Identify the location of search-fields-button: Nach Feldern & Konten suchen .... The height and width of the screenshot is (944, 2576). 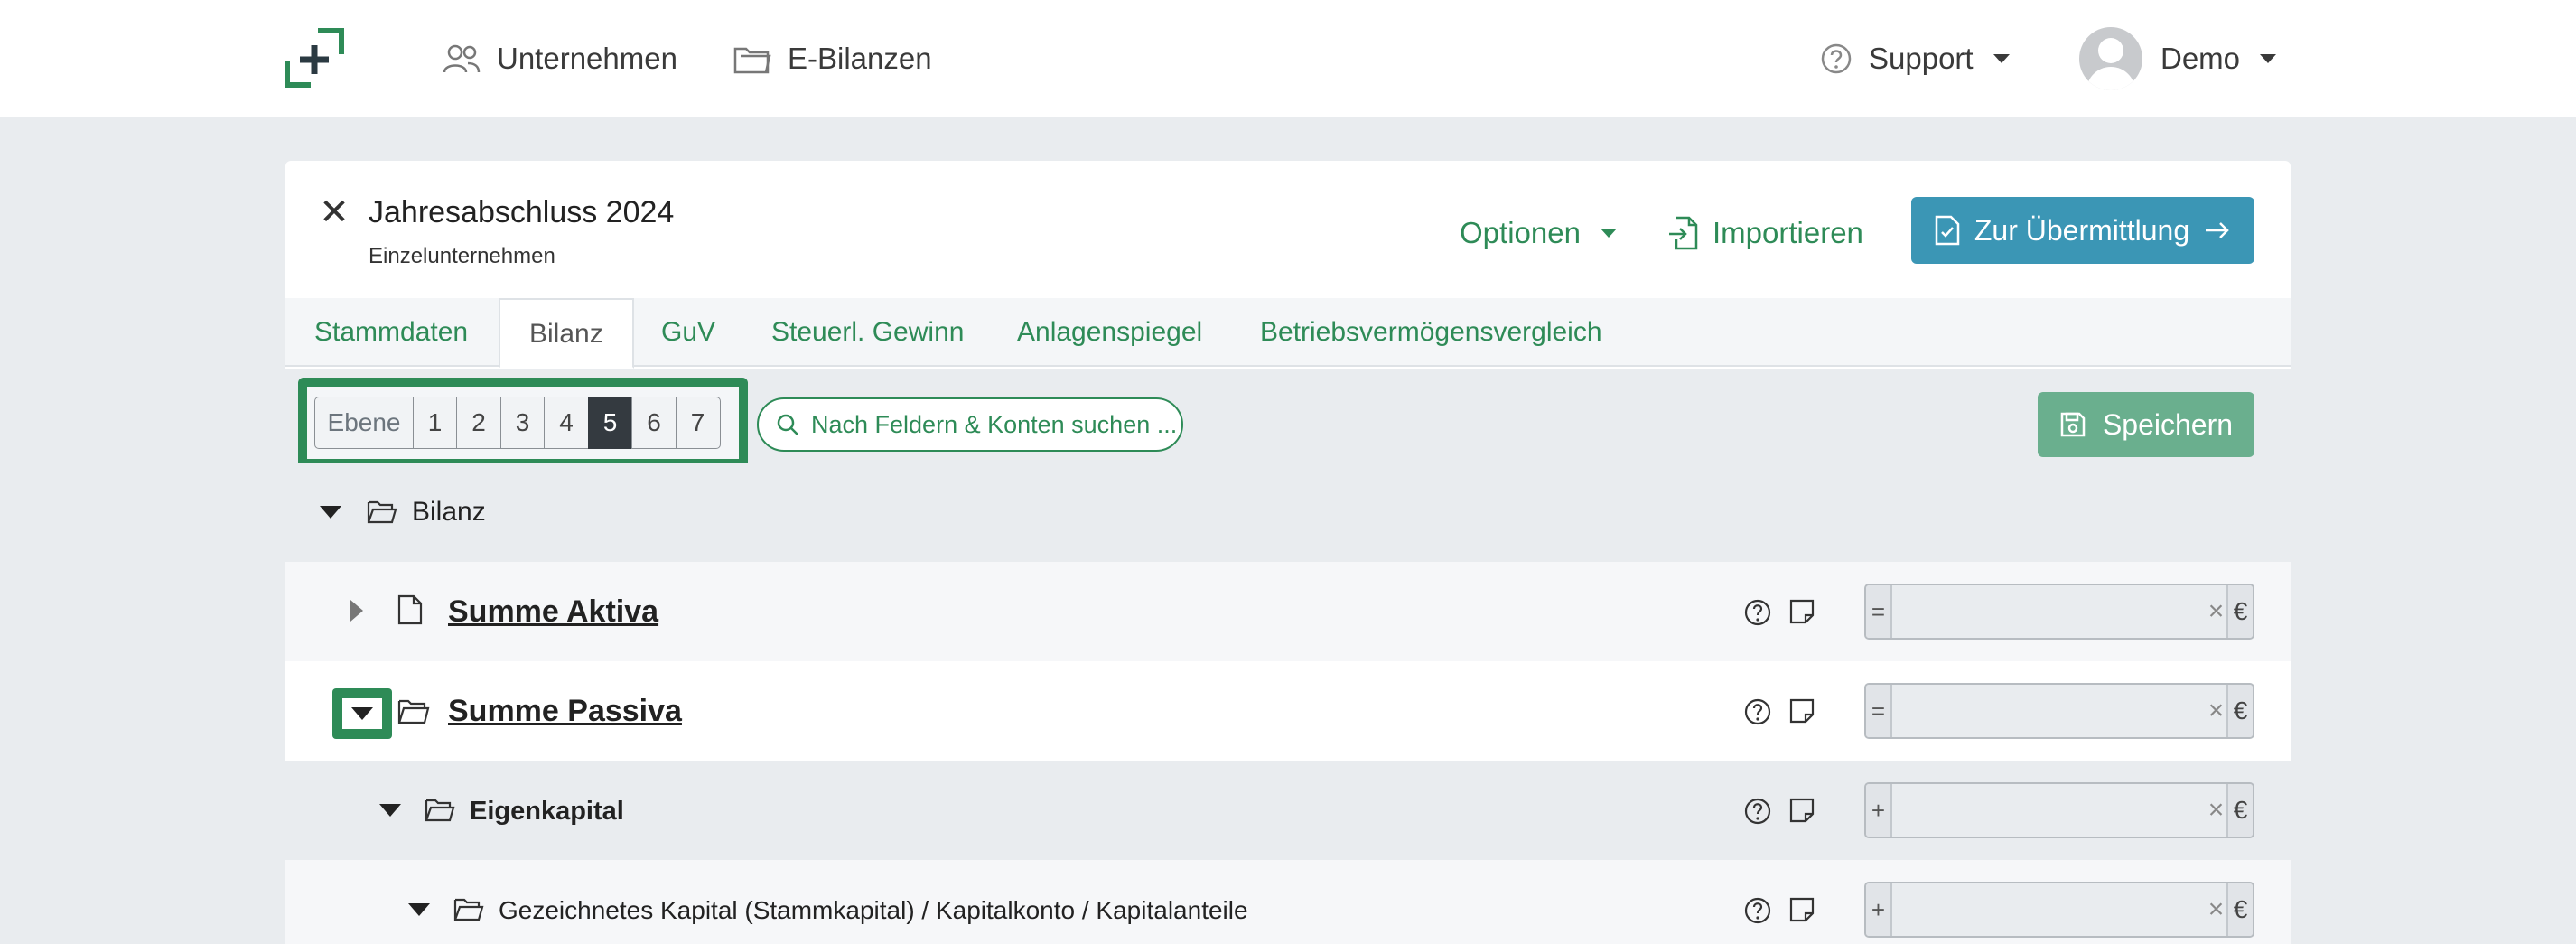
(970, 424).